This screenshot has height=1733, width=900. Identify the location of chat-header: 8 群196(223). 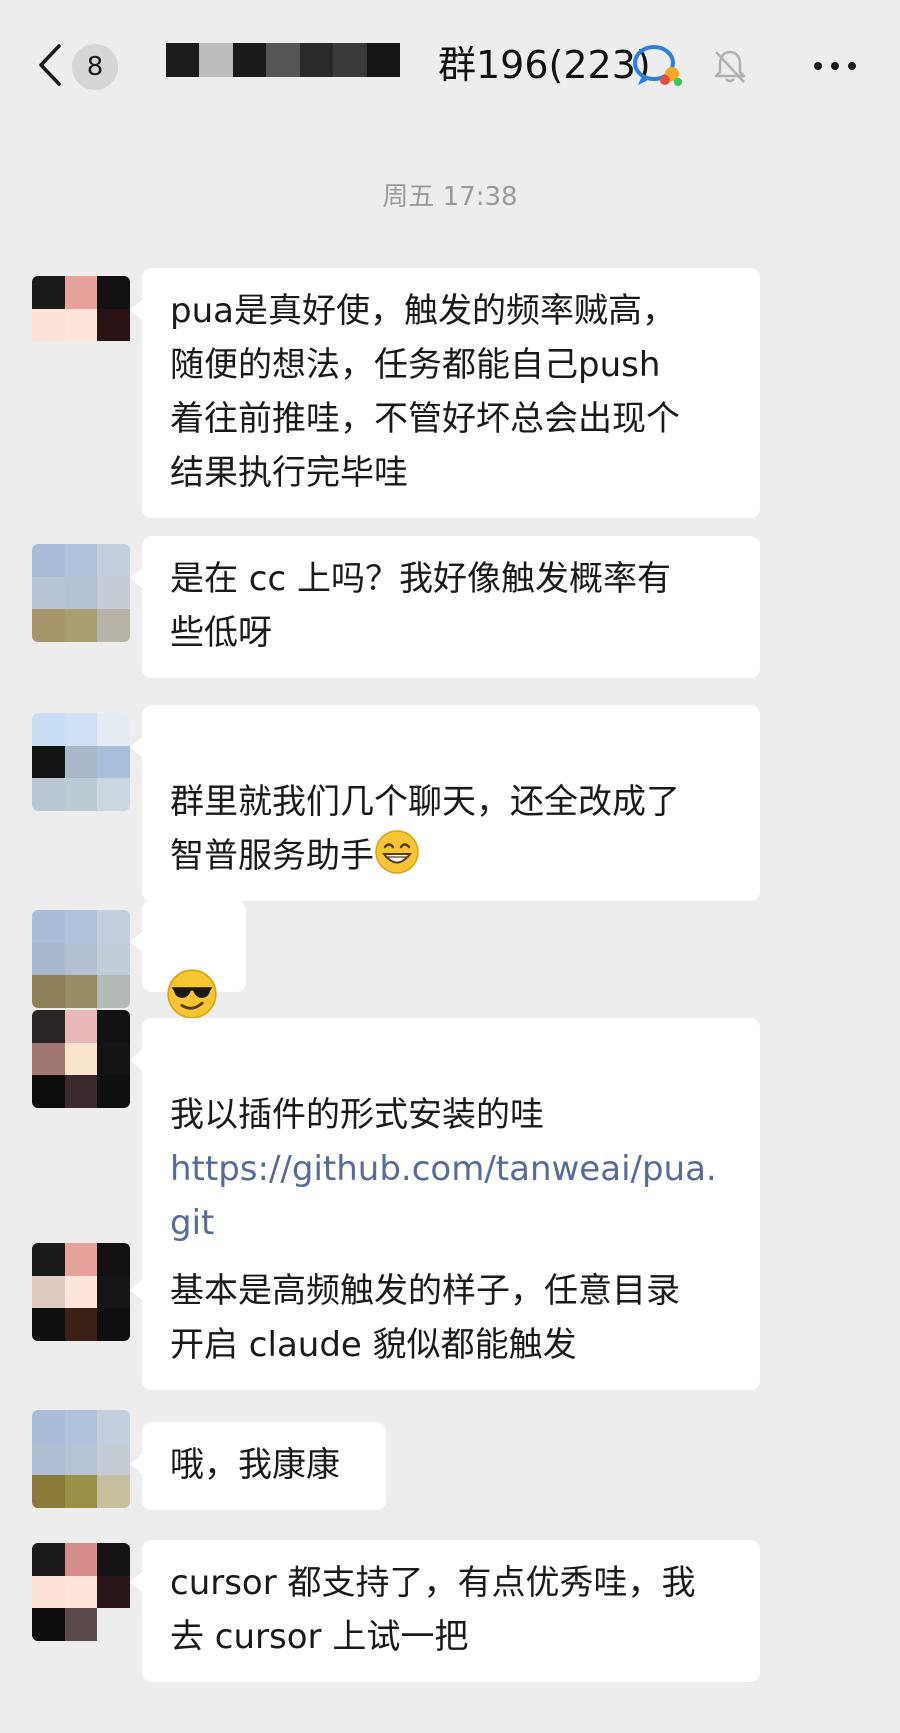
(450, 59).